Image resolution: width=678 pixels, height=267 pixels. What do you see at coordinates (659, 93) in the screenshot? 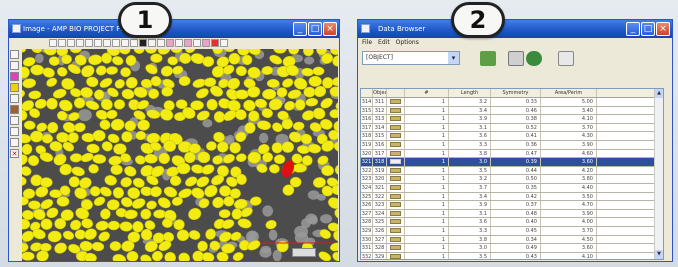
I see `scroll-up-icon: ▲` at bounding box center [659, 93].